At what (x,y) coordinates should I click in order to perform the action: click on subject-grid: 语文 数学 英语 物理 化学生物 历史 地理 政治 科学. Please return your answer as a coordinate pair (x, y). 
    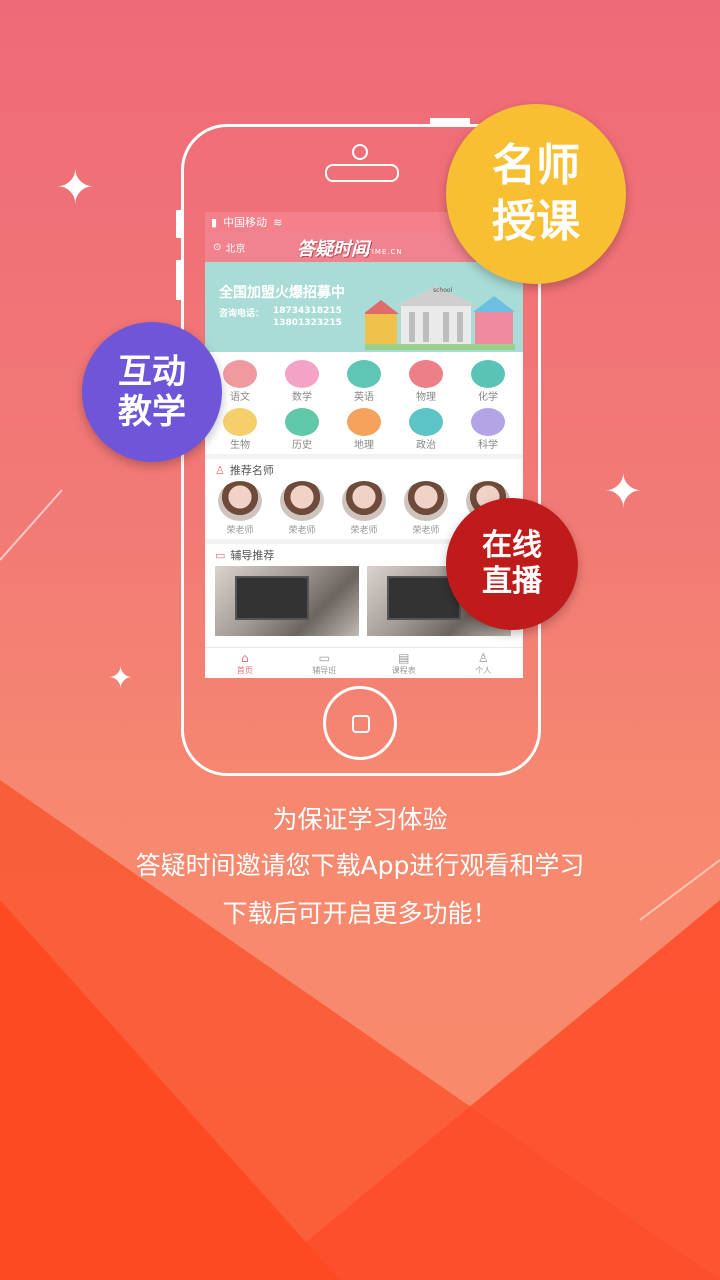
    Looking at the image, I should click on (364, 403).